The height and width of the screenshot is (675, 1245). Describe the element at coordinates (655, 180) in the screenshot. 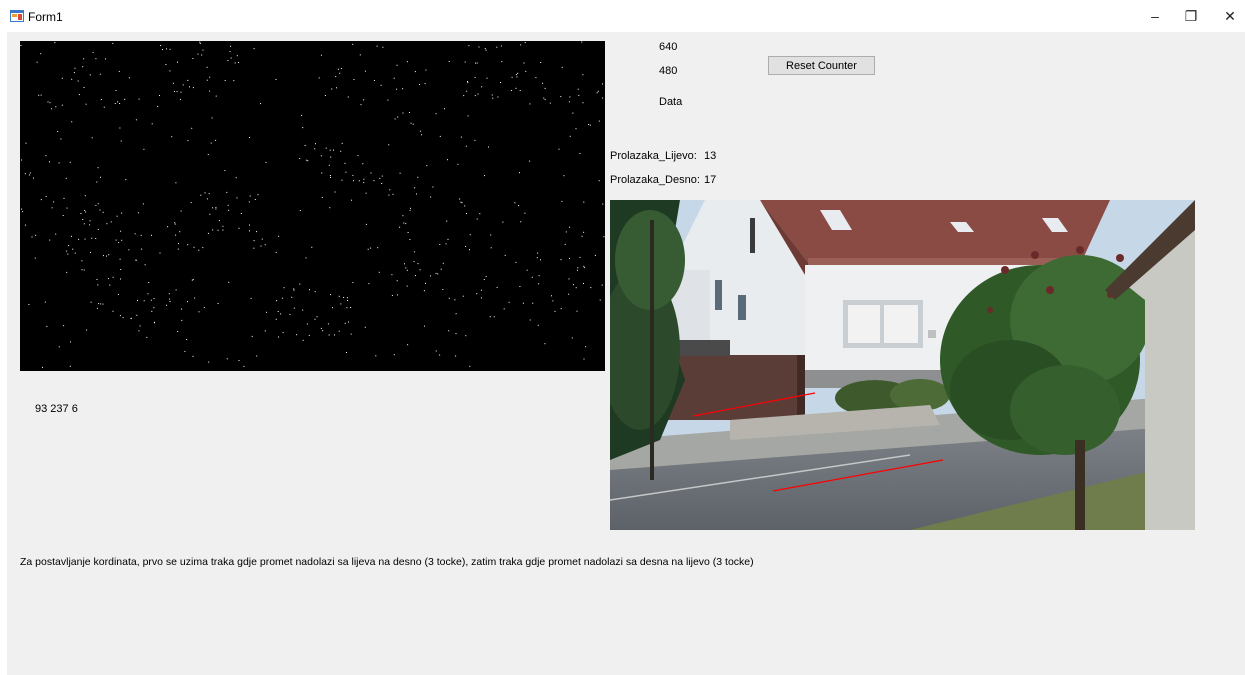

I see `right-count-label: Prolazaka_Desno:` at that location.